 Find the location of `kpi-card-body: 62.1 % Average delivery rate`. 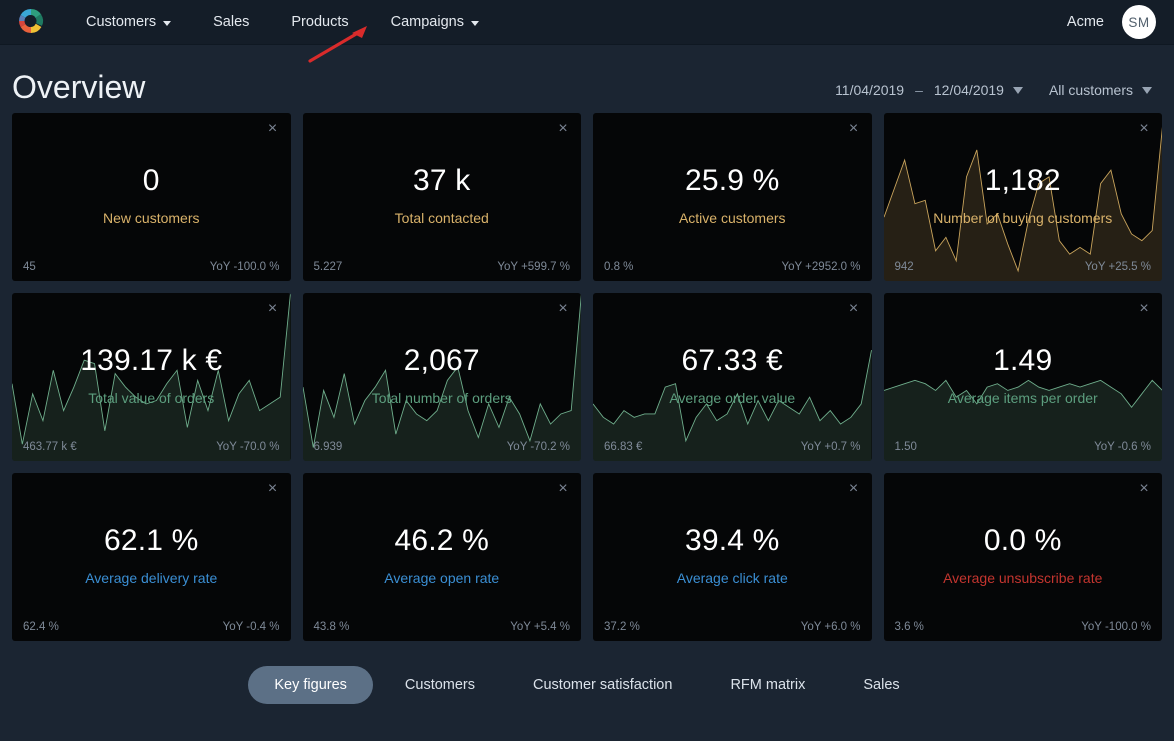

kpi-card-body: 62.1 % Average delivery rate is located at coordinates (151, 555).